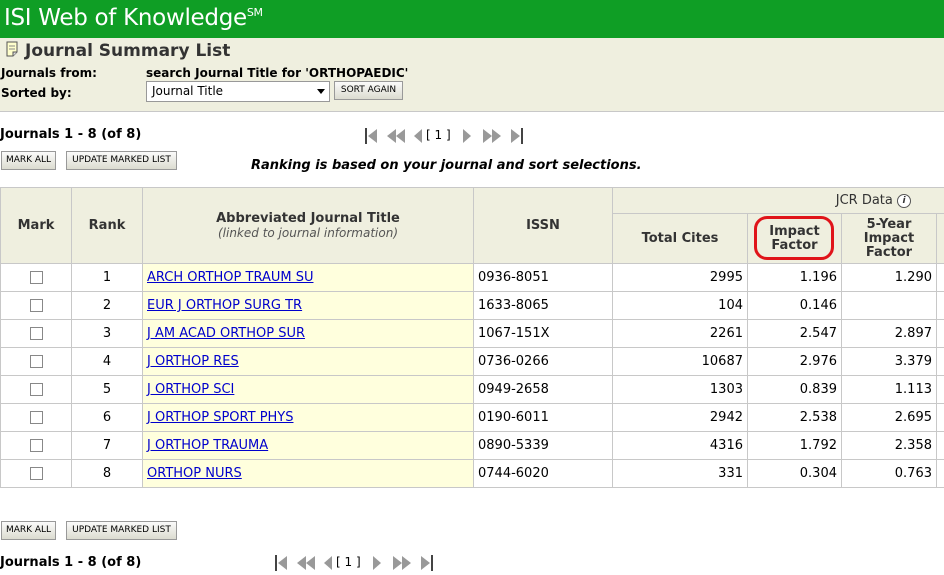 This screenshot has height=575, width=944. I want to click on col-header-mark: Mark, so click(36, 225).